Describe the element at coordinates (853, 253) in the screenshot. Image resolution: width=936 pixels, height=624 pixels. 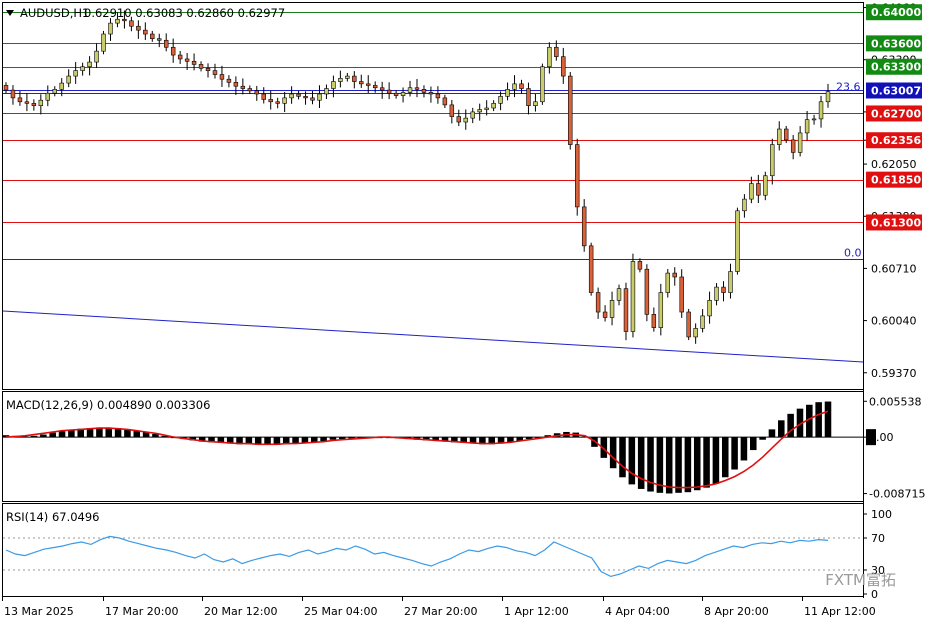
I see `fib-label-1: 0.0` at that location.